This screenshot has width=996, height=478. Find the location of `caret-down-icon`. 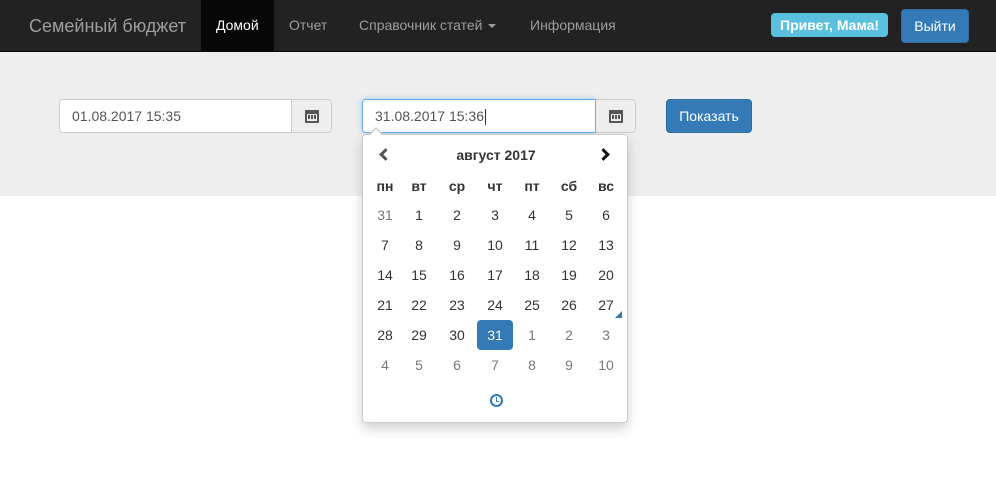

caret-down-icon is located at coordinates (492, 26).